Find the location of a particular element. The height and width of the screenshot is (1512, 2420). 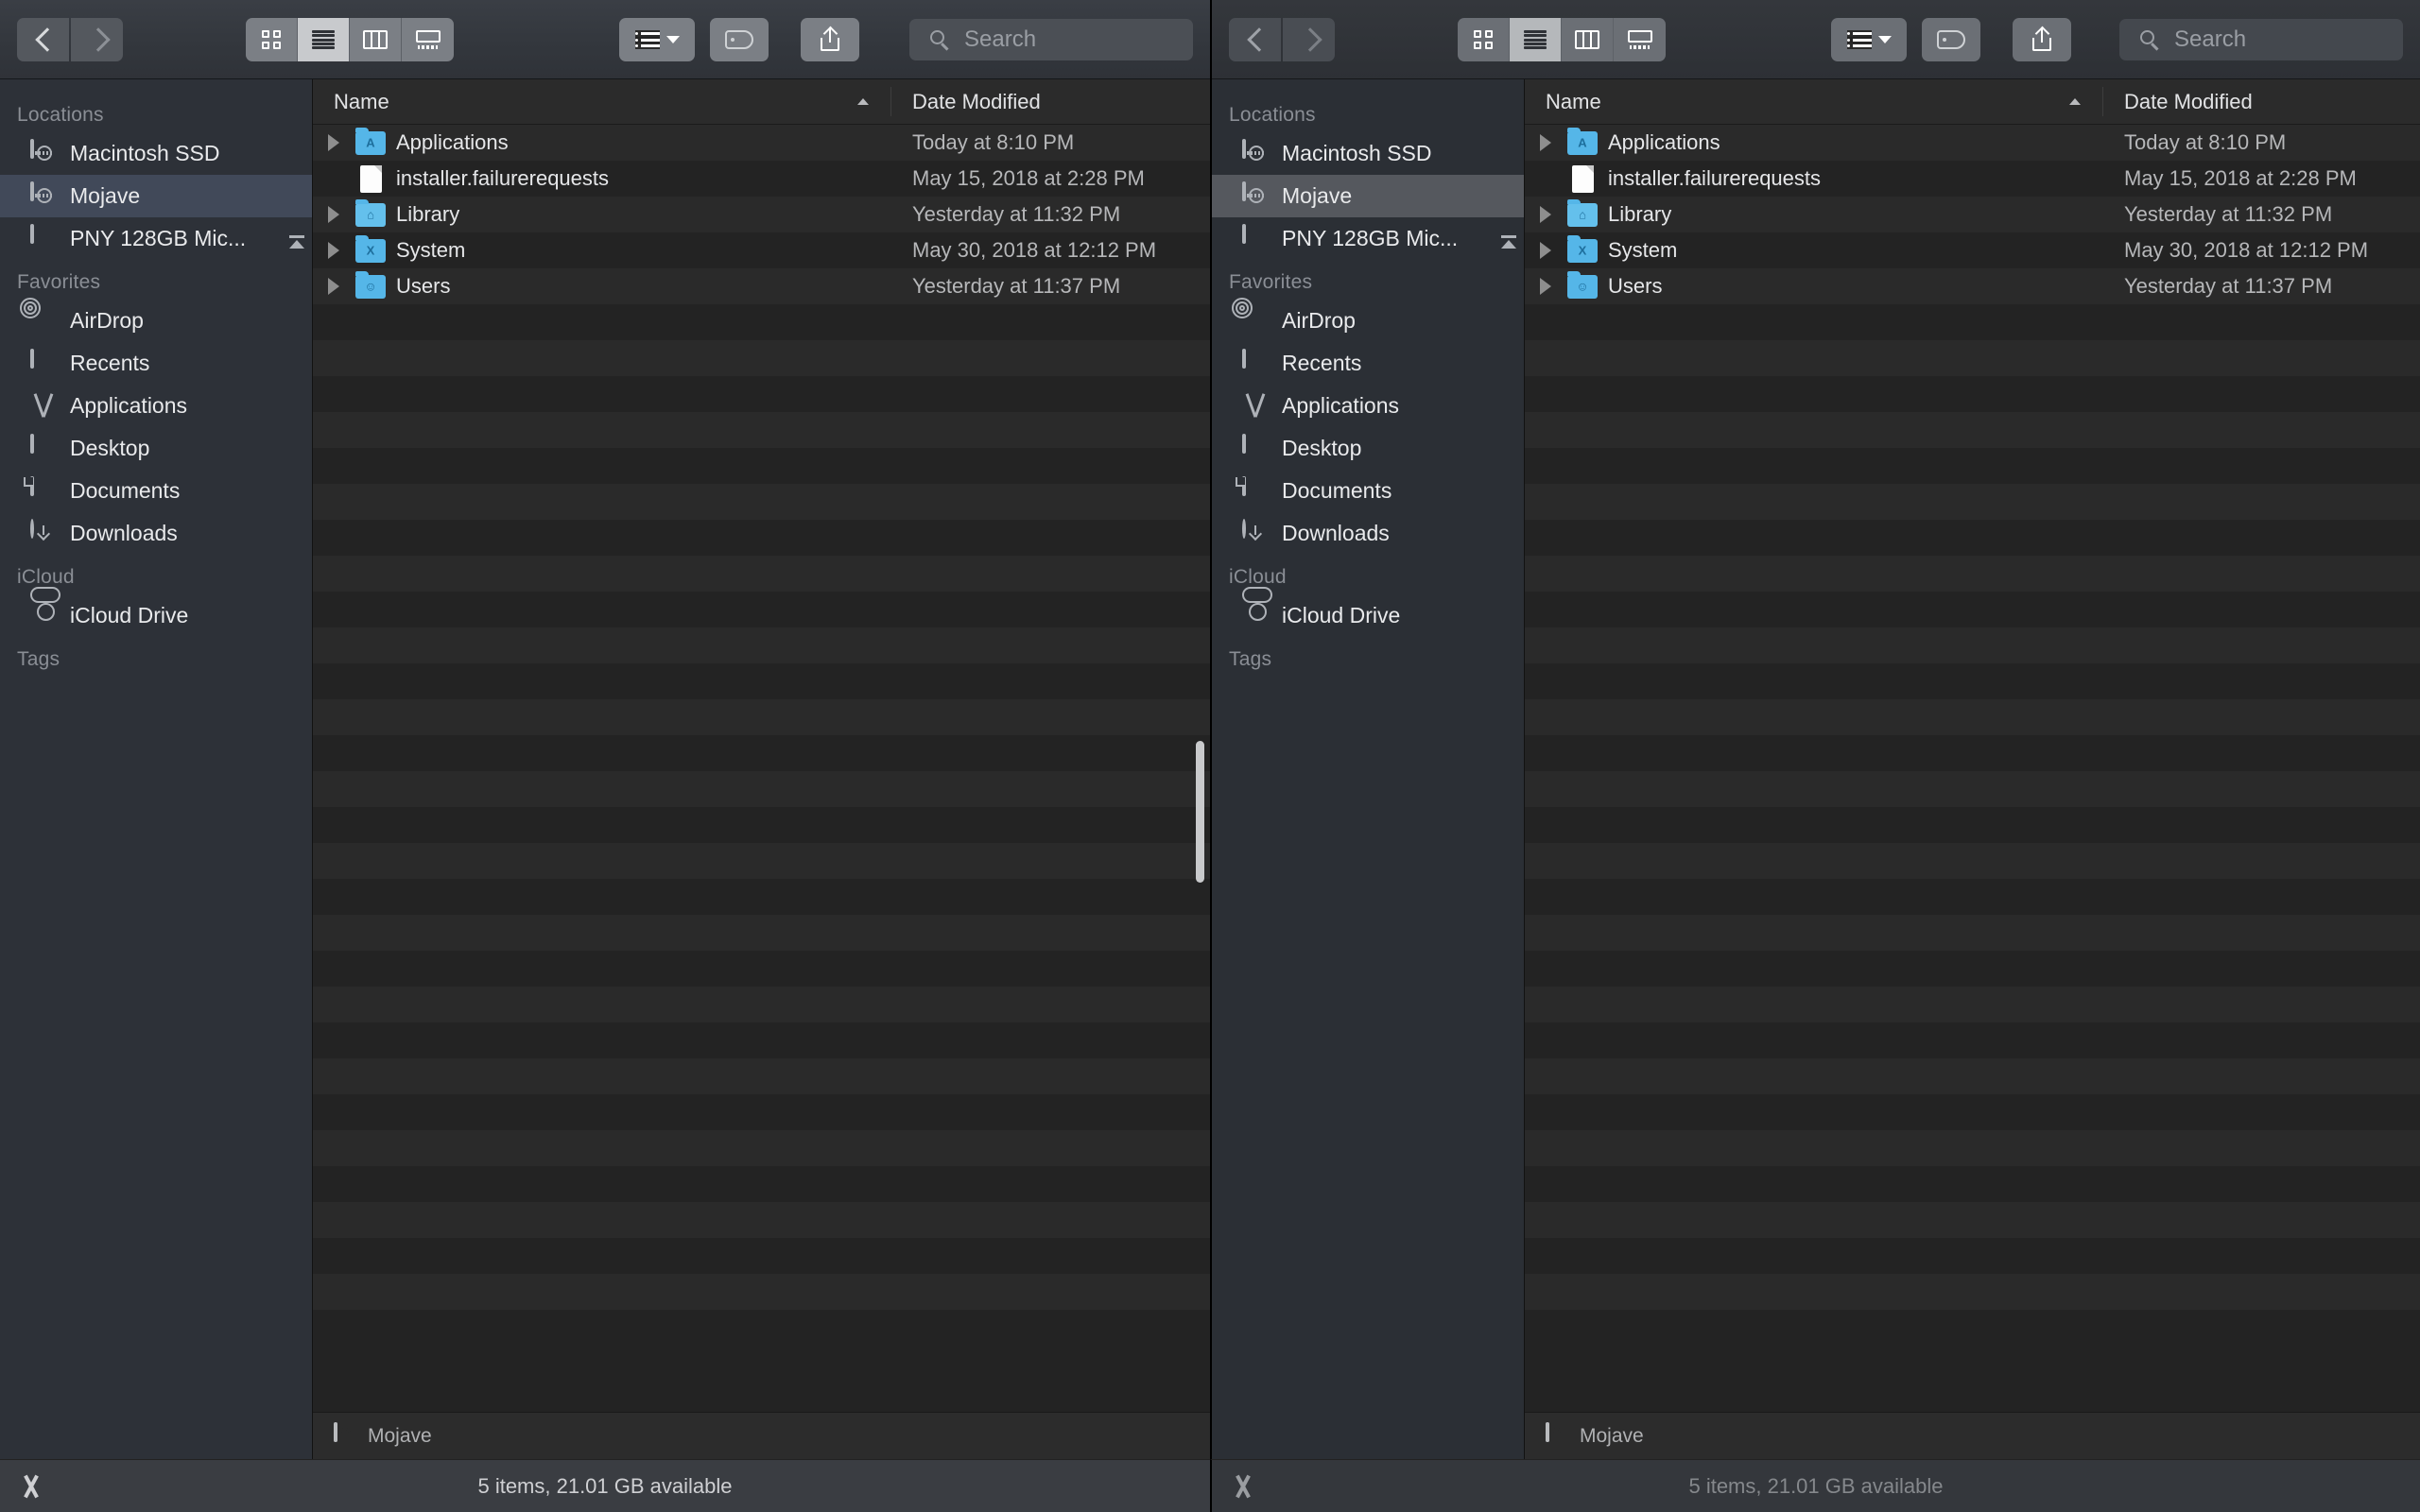

chevron-right-icon is located at coordinates (1309, 39).